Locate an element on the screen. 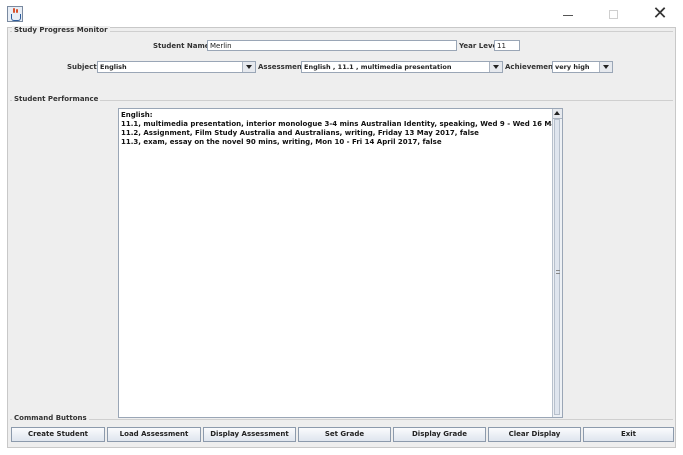 The image size is (683, 455). group-title: Command Buttons is located at coordinates (50, 418).